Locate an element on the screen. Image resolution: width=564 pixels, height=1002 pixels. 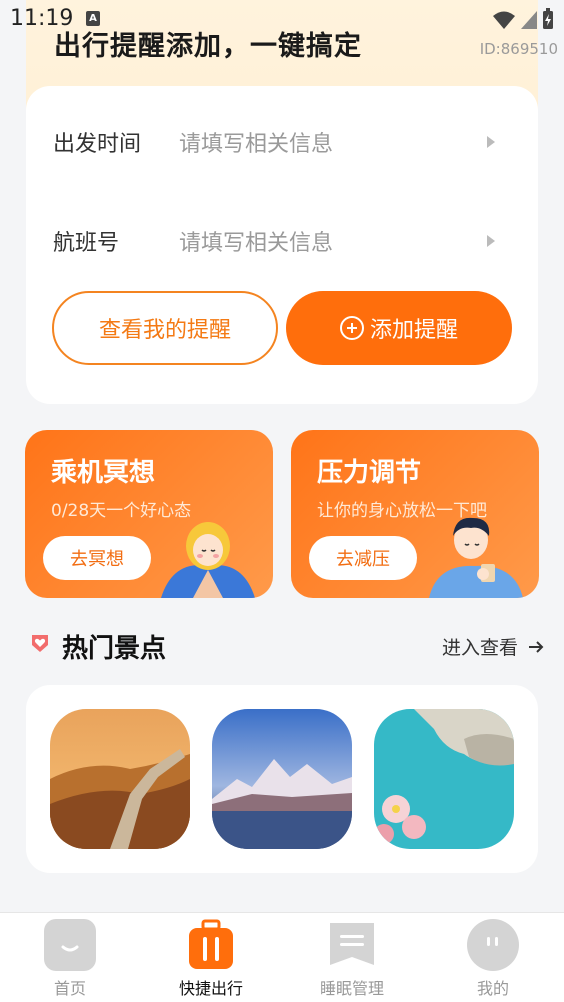
suitcase-icon is located at coordinates (211, 945).